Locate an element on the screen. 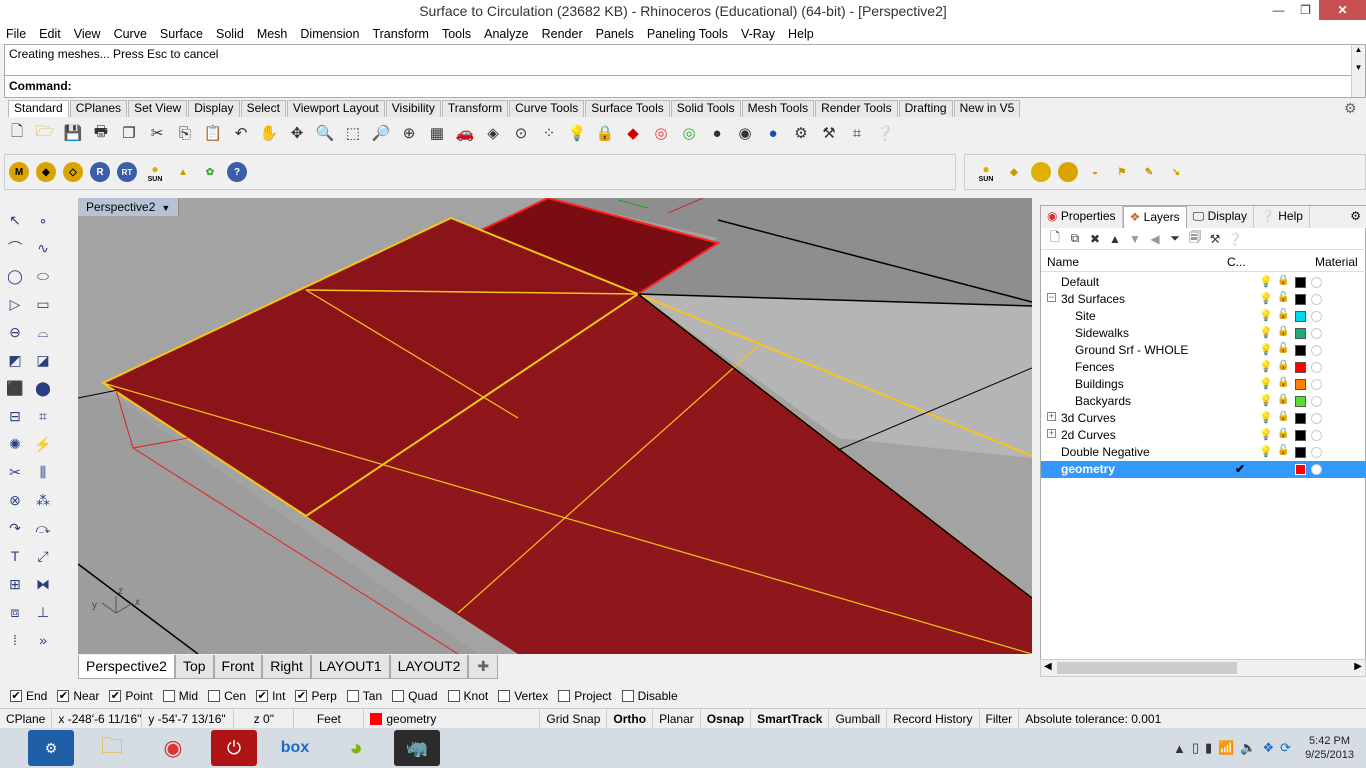  scroll-left-icon: ◀ is located at coordinates (1048, 666).